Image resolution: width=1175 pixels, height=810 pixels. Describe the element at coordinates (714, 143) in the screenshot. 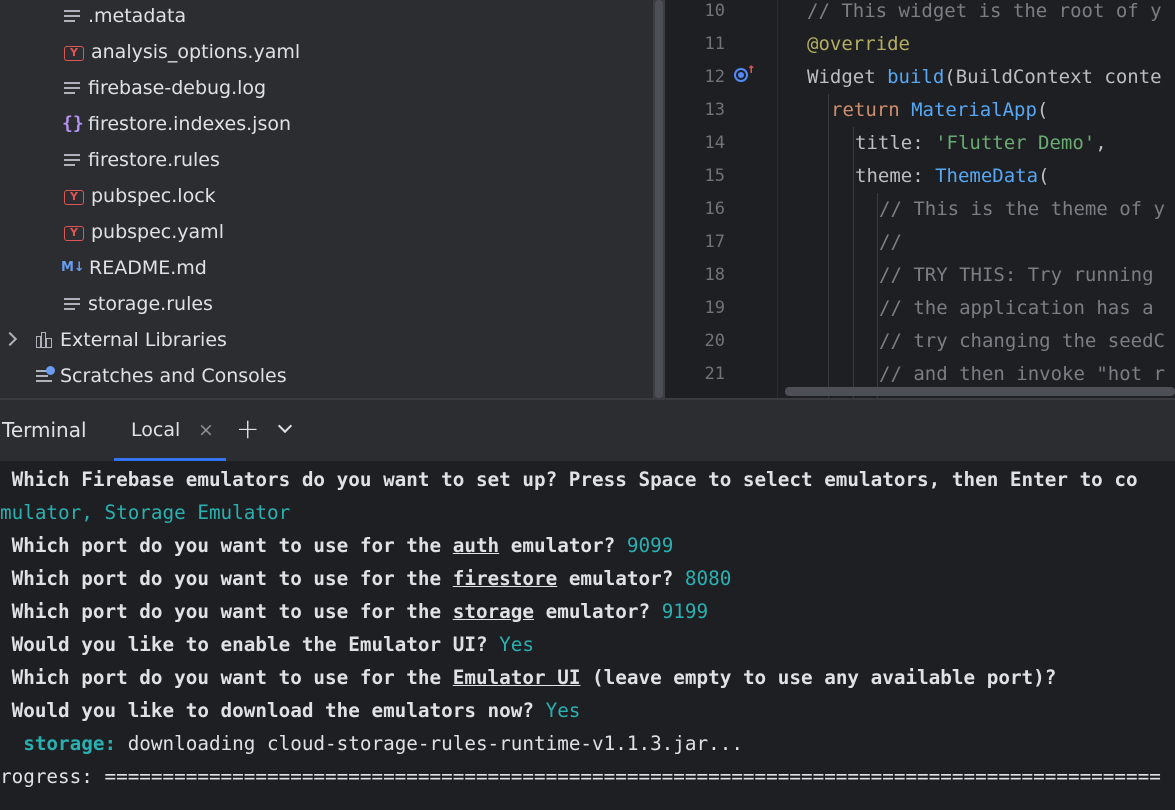

I see `line-number: 14` at that location.